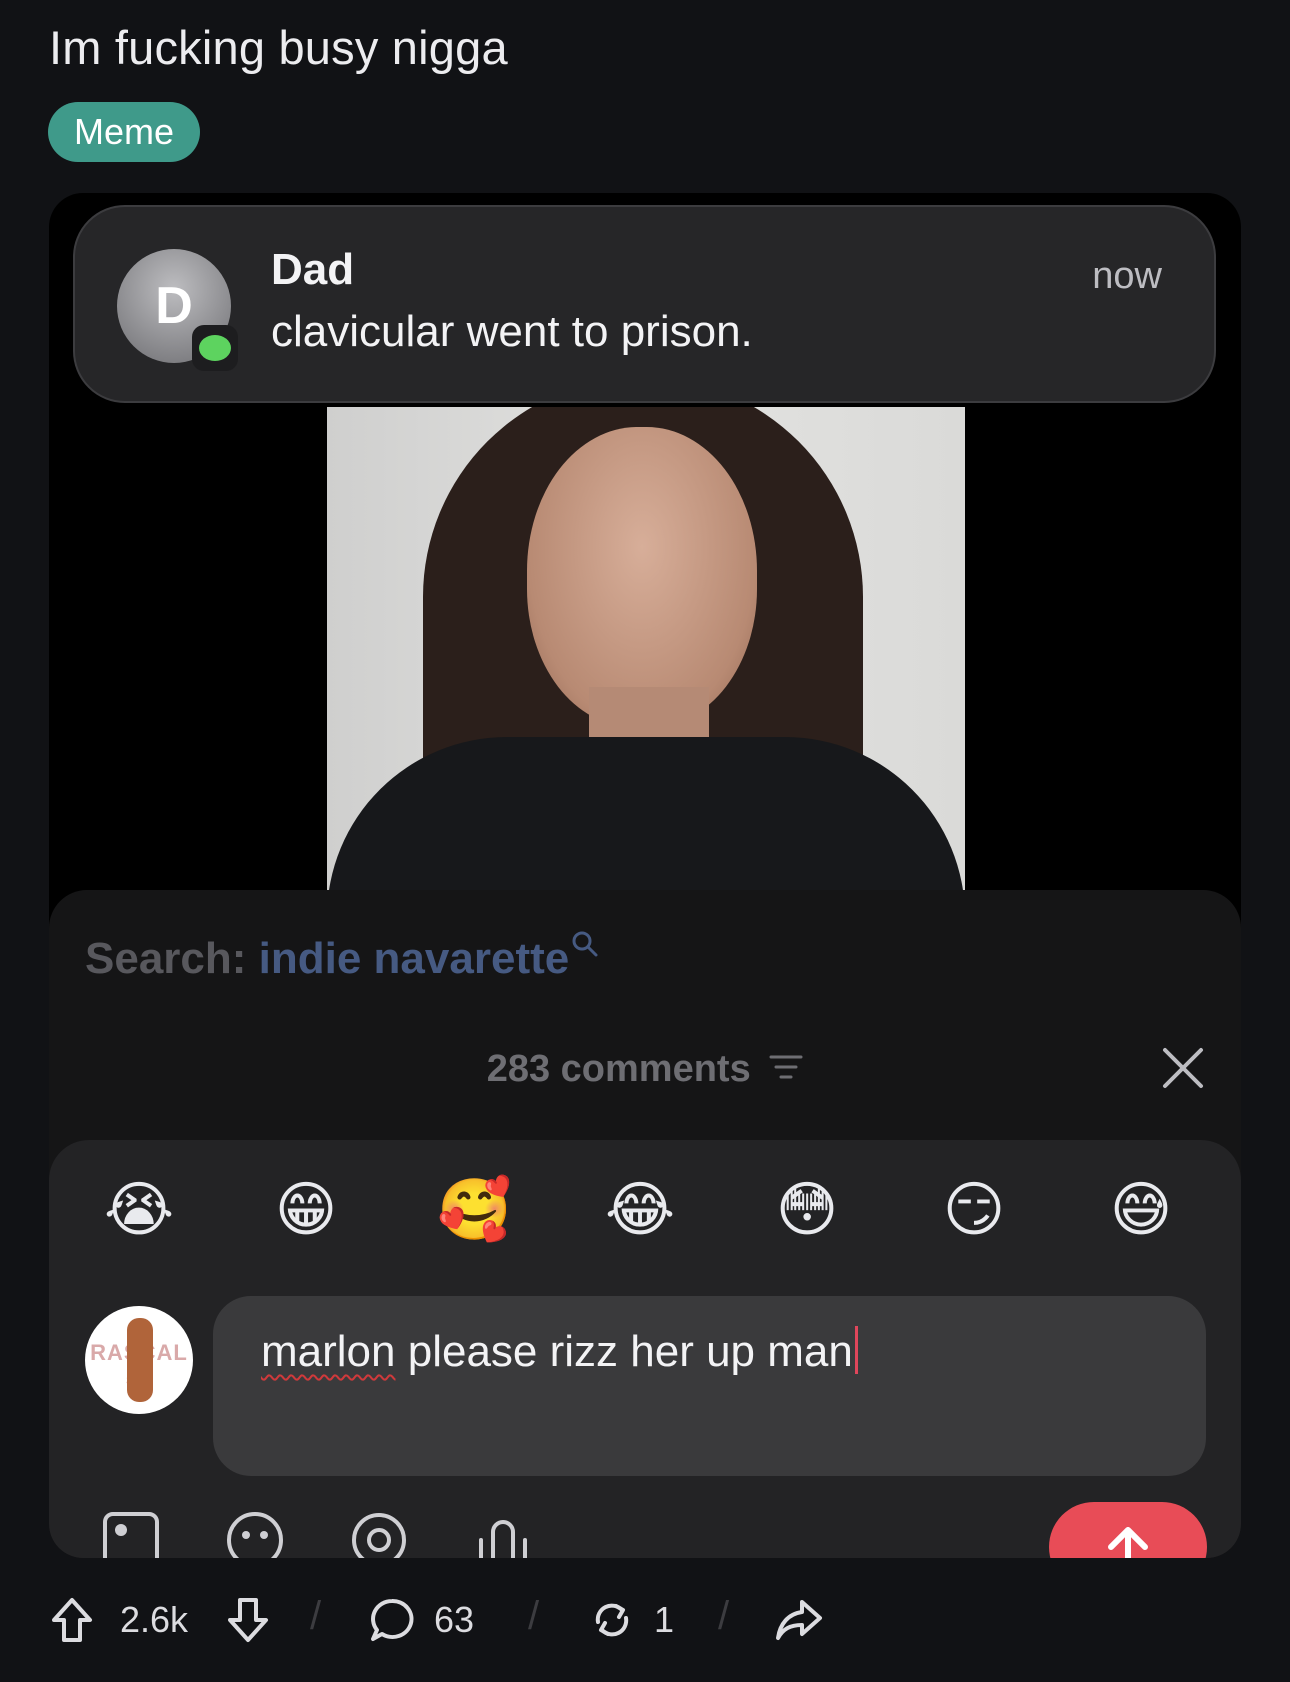 This screenshot has height=1682, width=1290. What do you see at coordinates (640, 1210) in the screenshot?
I see `emoji-laughing-button: 😂` at bounding box center [640, 1210].